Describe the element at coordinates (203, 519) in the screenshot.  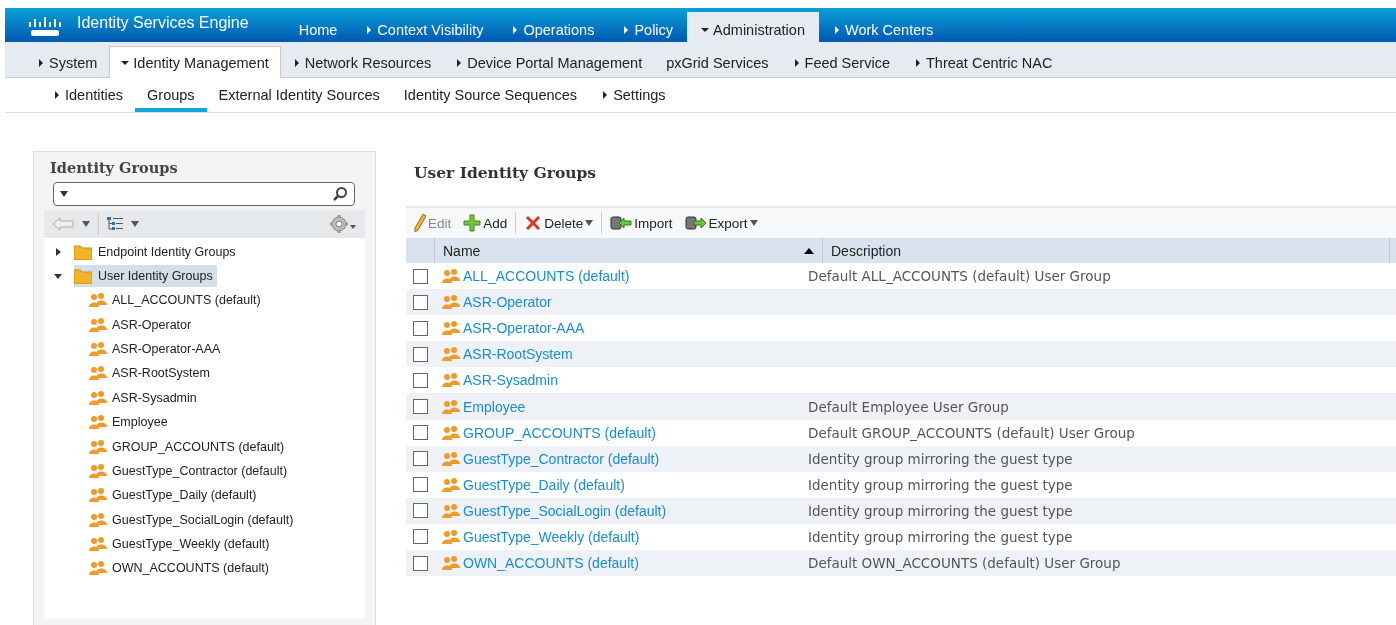
I see `tree-item: GuestType_SocialLogin (default)` at that location.